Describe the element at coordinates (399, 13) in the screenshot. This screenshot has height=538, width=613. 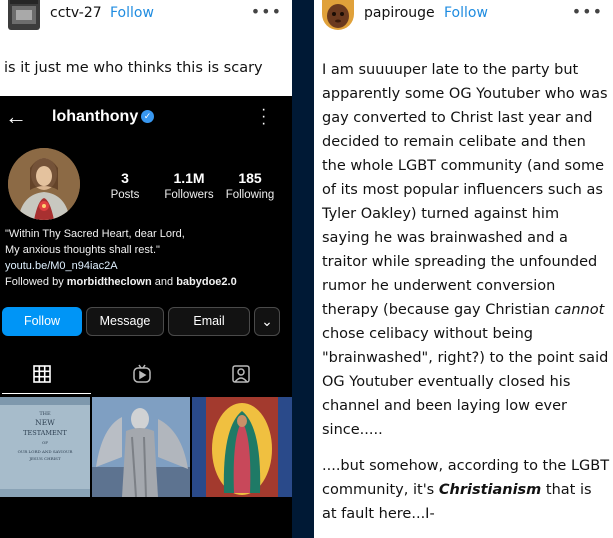
I see `post-username: papirouge` at that location.